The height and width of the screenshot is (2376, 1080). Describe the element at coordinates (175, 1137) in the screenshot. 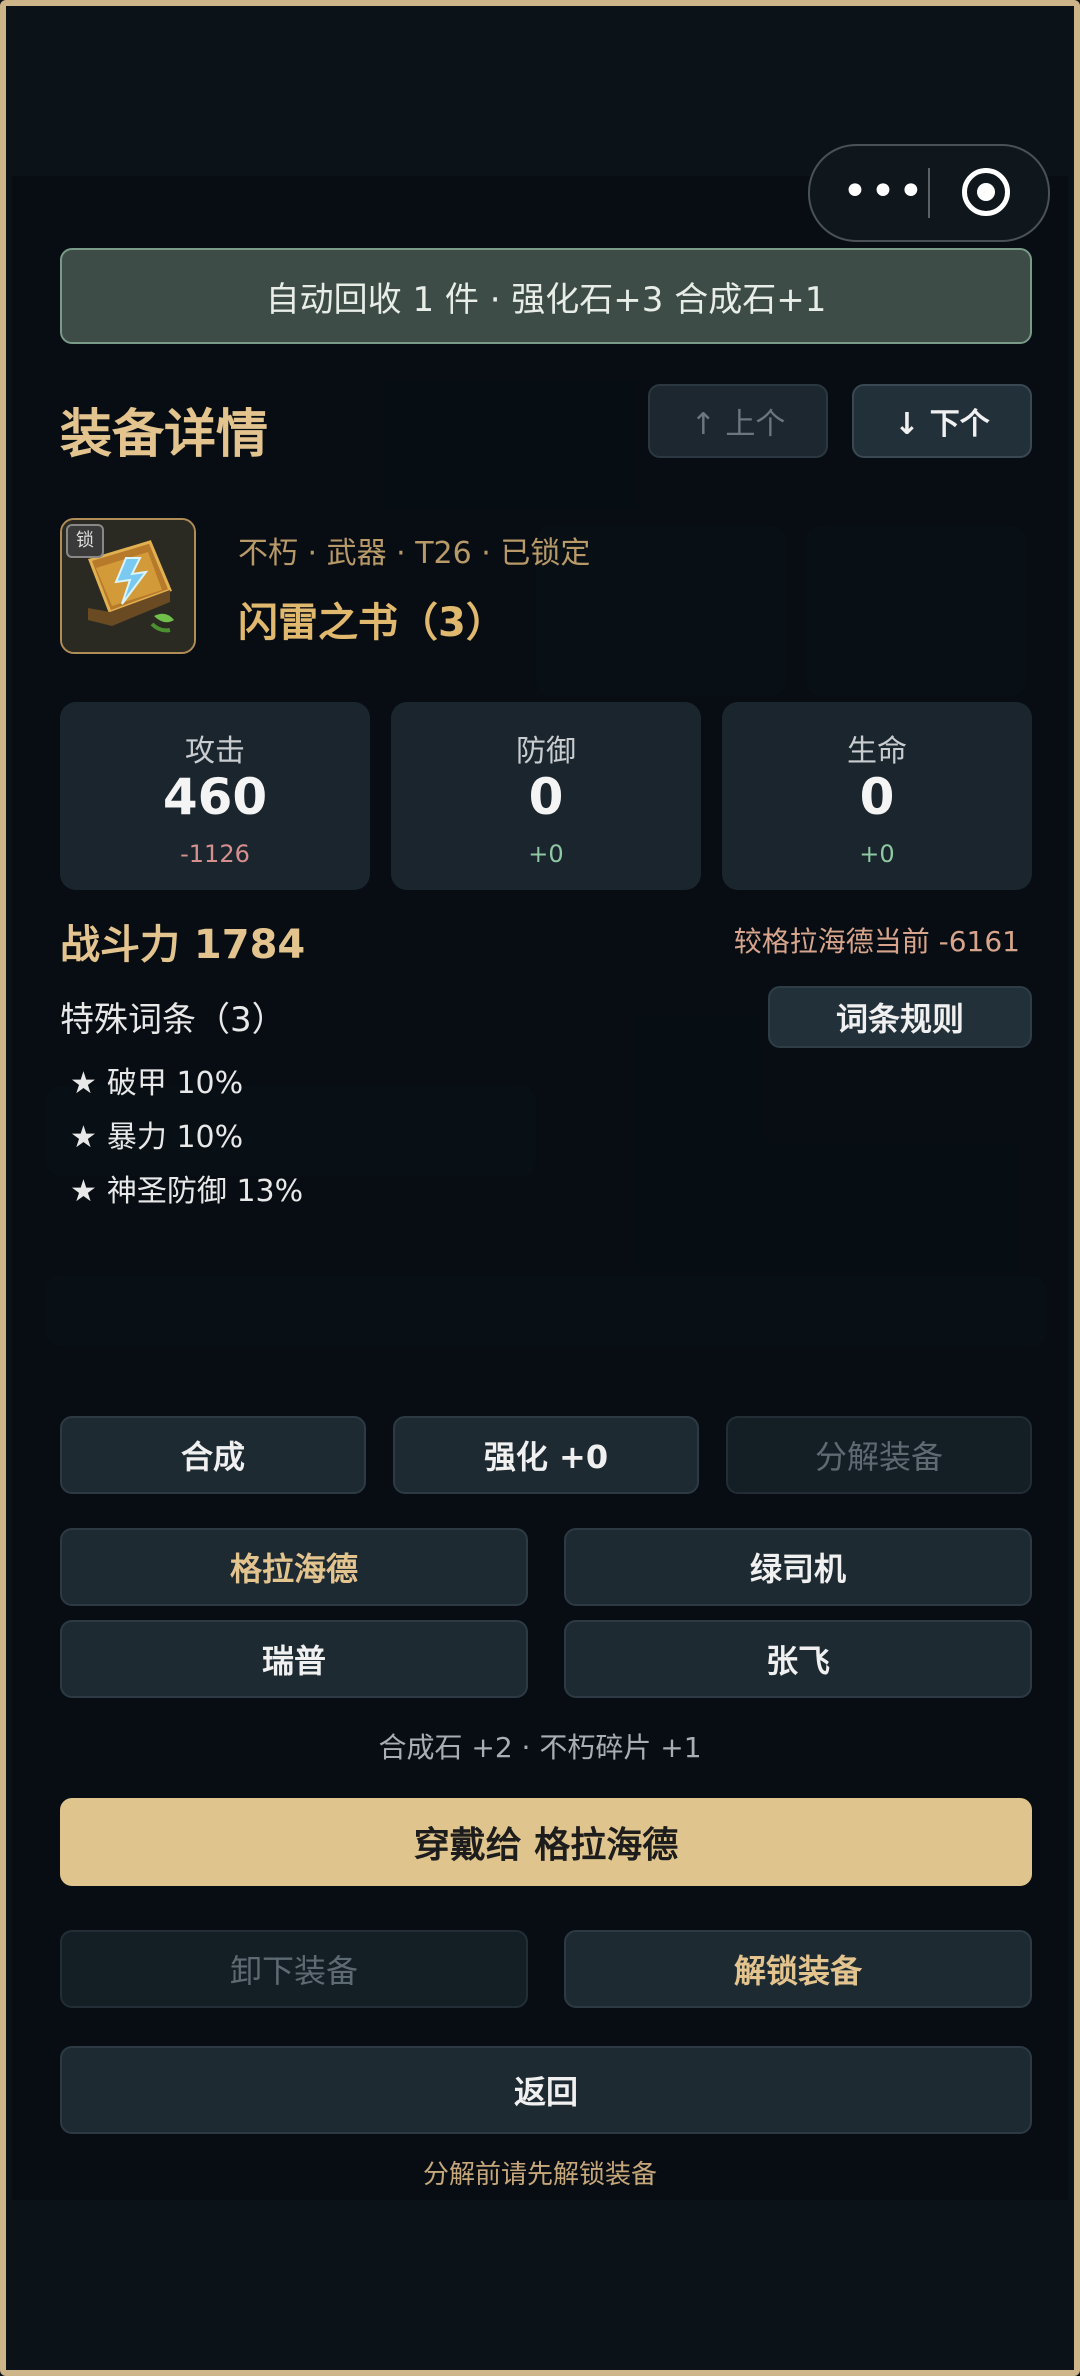

I see `trait-text: 暴力 10%` at that location.